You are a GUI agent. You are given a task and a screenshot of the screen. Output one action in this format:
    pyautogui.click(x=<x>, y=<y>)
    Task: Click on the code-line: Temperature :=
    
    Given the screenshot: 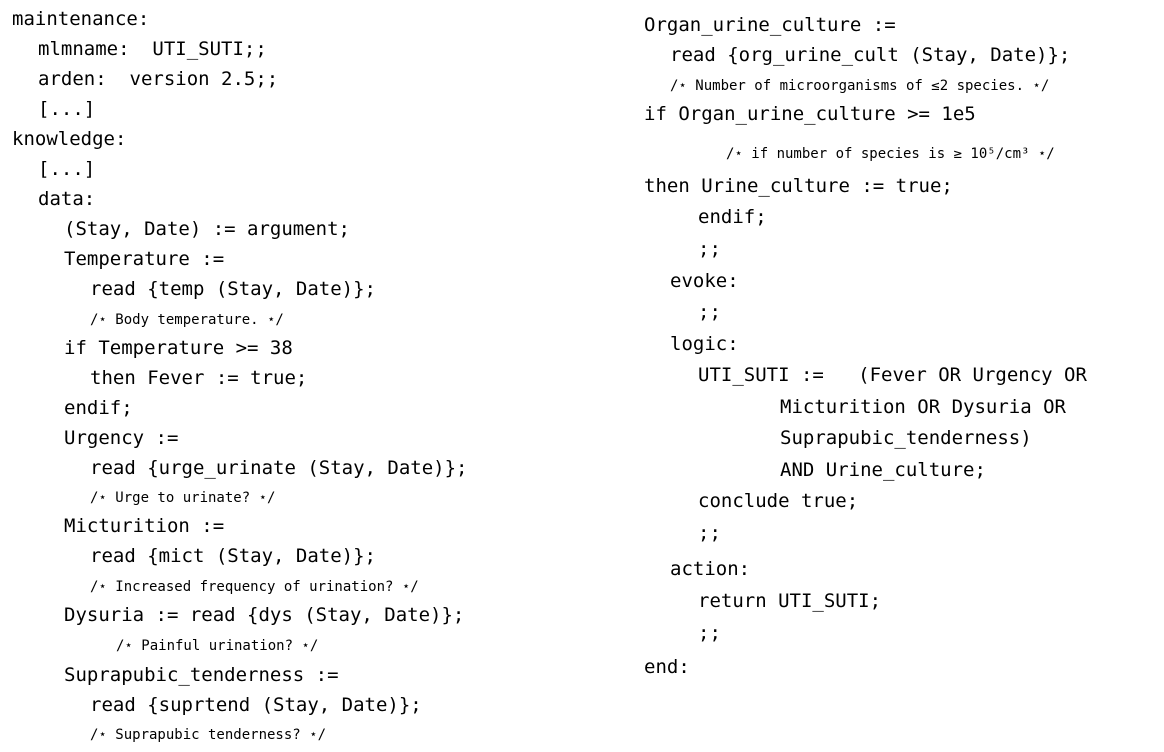 What is the action you would take?
    pyautogui.click(x=144, y=259)
    